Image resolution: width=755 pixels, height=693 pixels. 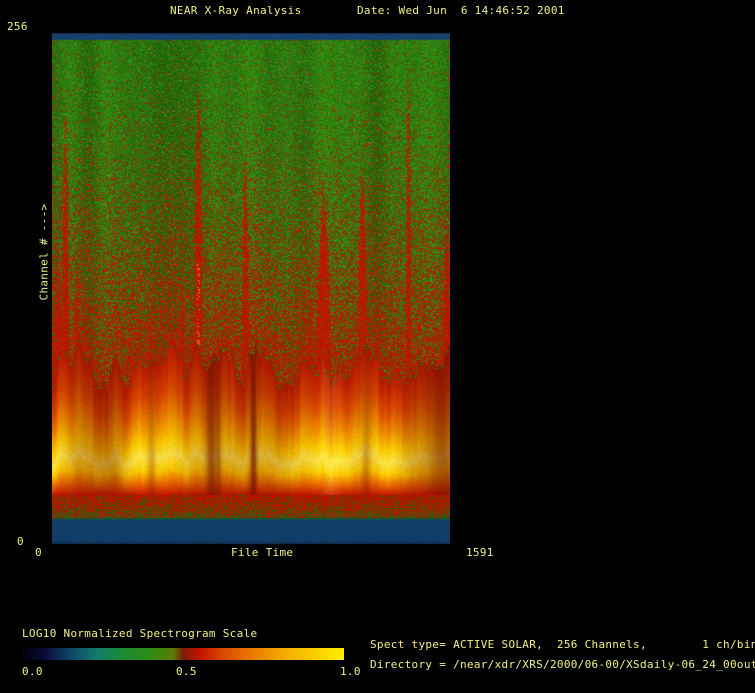 What do you see at coordinates (262, 552) in the screenshot?
I see `x-axis-title: File Time` at bounding box center [262, 552].